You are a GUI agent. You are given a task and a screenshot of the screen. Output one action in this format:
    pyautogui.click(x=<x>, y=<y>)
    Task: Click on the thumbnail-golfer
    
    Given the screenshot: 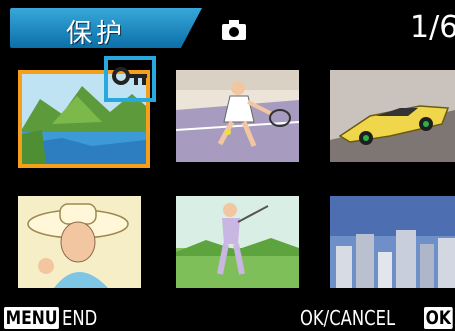 What is the action you would take?
    pyautogui.click(x=237, y=242)
    